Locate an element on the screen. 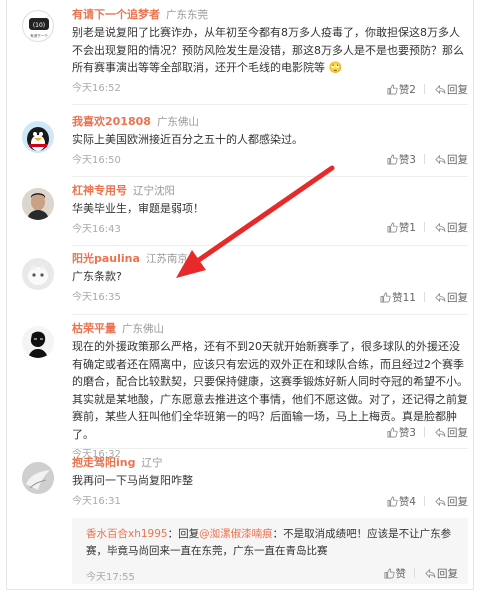  emoji-icon: 🙄 is located at coordinates (335, 67).